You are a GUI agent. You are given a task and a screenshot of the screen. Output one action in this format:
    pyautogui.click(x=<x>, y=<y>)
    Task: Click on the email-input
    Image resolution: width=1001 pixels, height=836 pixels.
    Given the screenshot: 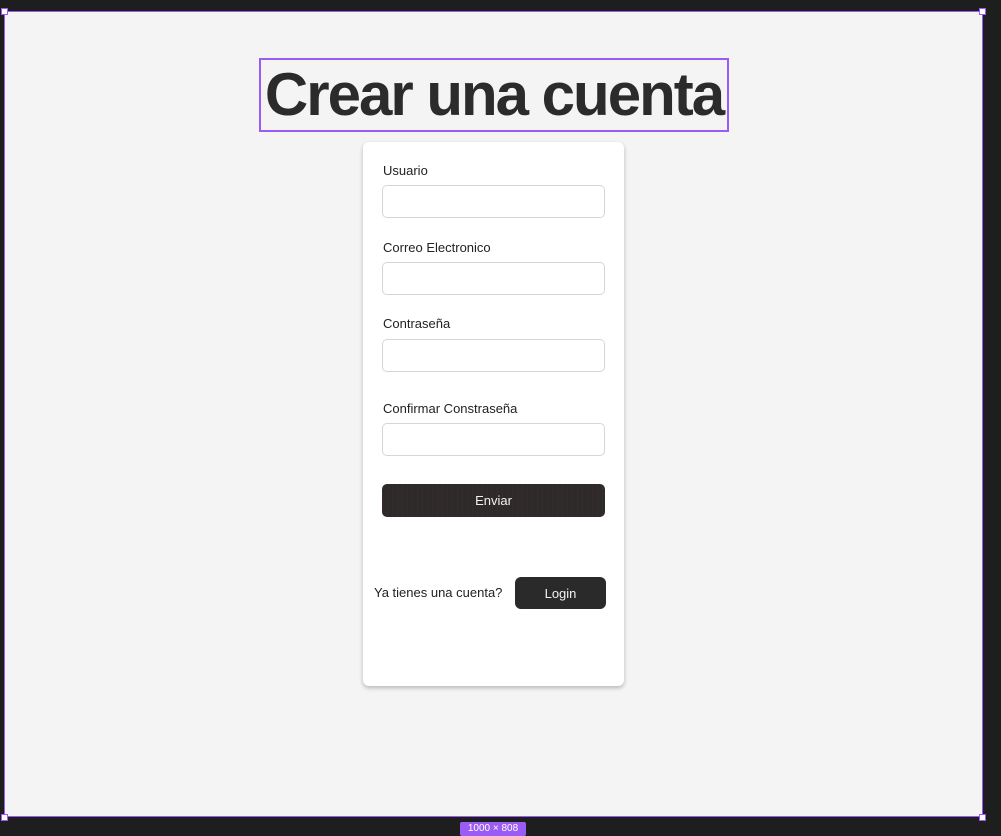 What is the action you would take?
    pyautogui.click(x=493, y=278)
    